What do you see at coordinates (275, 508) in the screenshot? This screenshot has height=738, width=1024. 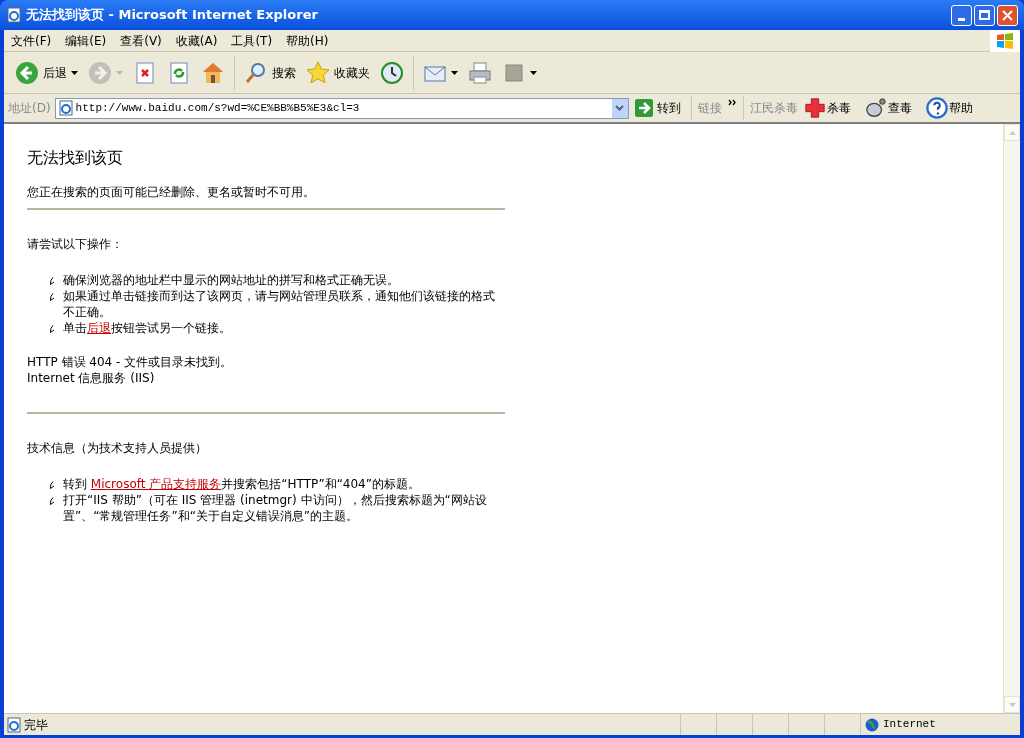 I see `list-item-text: 打开“IIS 帮助”（可在 IIS 管理器 (inetmgr) 中访问），然后搜索标题为“网站设置”、“常规管理任务”和“关于自定义错误消息”的主题。` at bounding box center [275, 508].